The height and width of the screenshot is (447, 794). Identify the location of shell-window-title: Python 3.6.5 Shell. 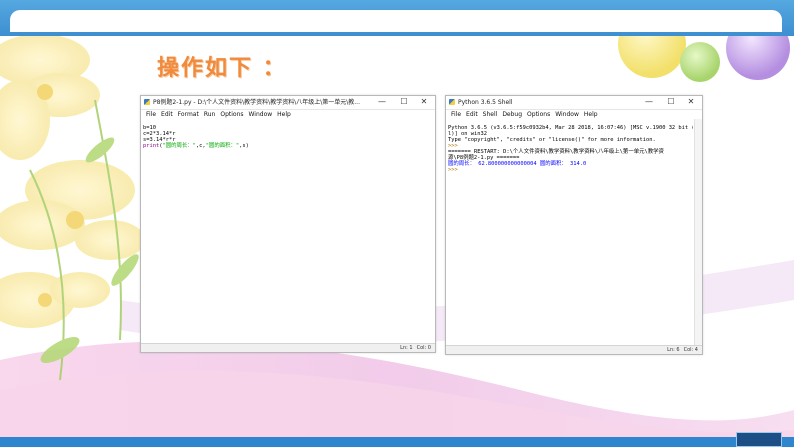
(485, 102).